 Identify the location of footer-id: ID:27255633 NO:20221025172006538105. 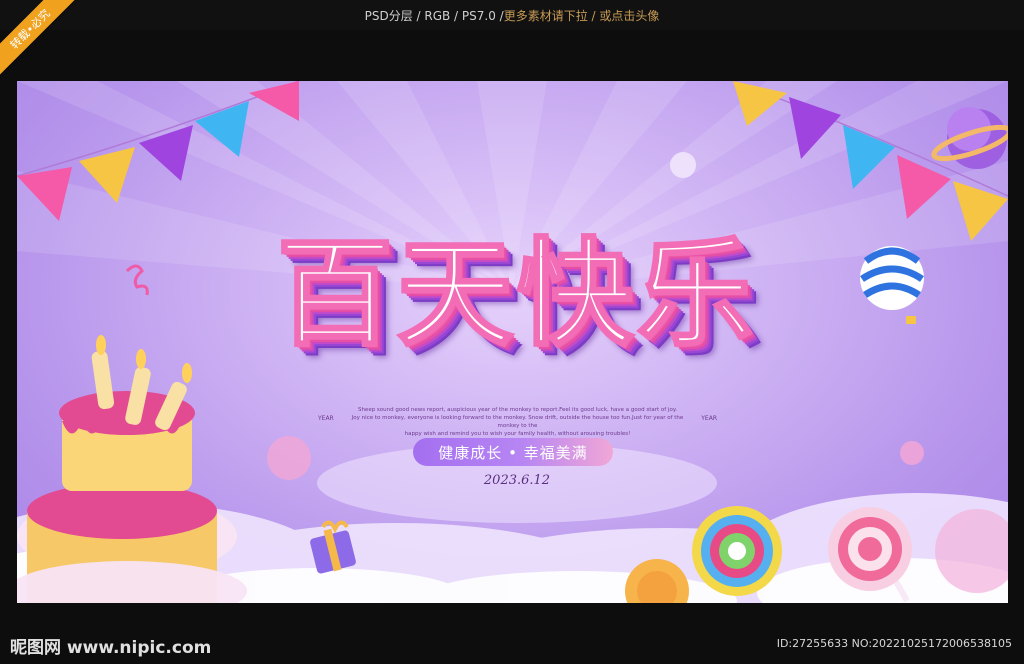
(894, 643).